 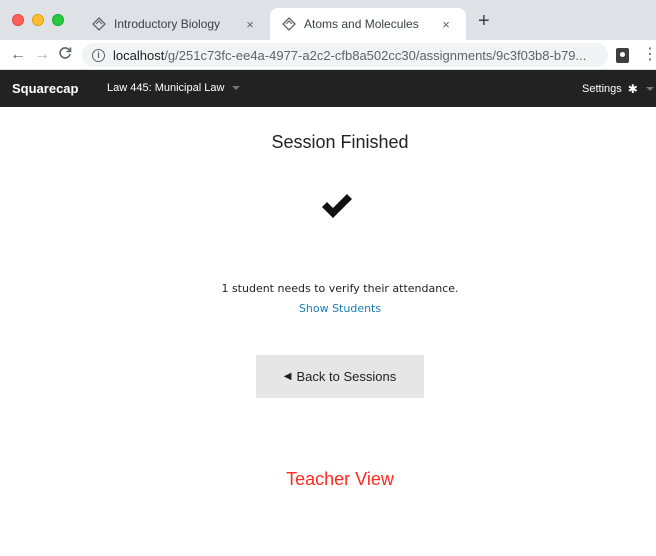 What do you see at coordinates (340, 142) in the screenshot?
I see `page-title: Session Finished` at bounding box center [340, 142].